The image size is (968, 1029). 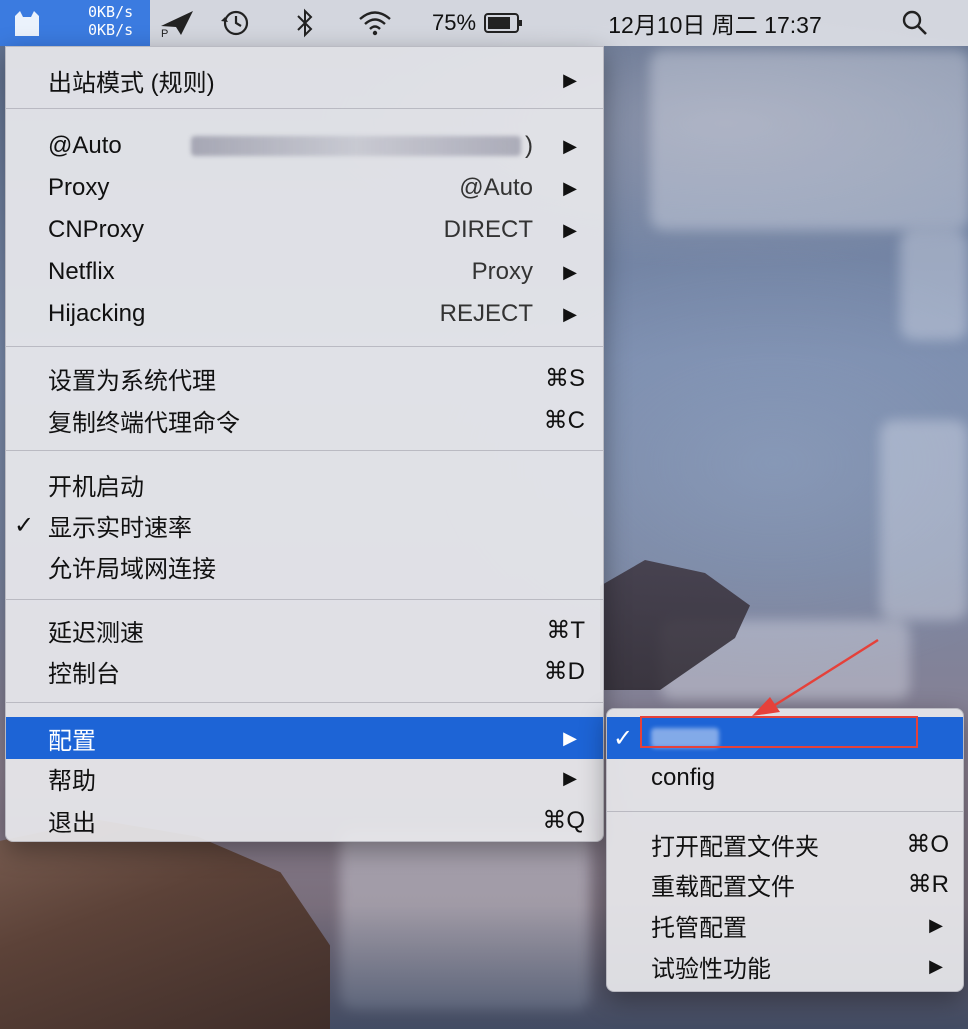 What do you see at coordinates (79, 187) in the screenshot?
I see `menu-item-label: Proxy` at bounding box center [79, 187].